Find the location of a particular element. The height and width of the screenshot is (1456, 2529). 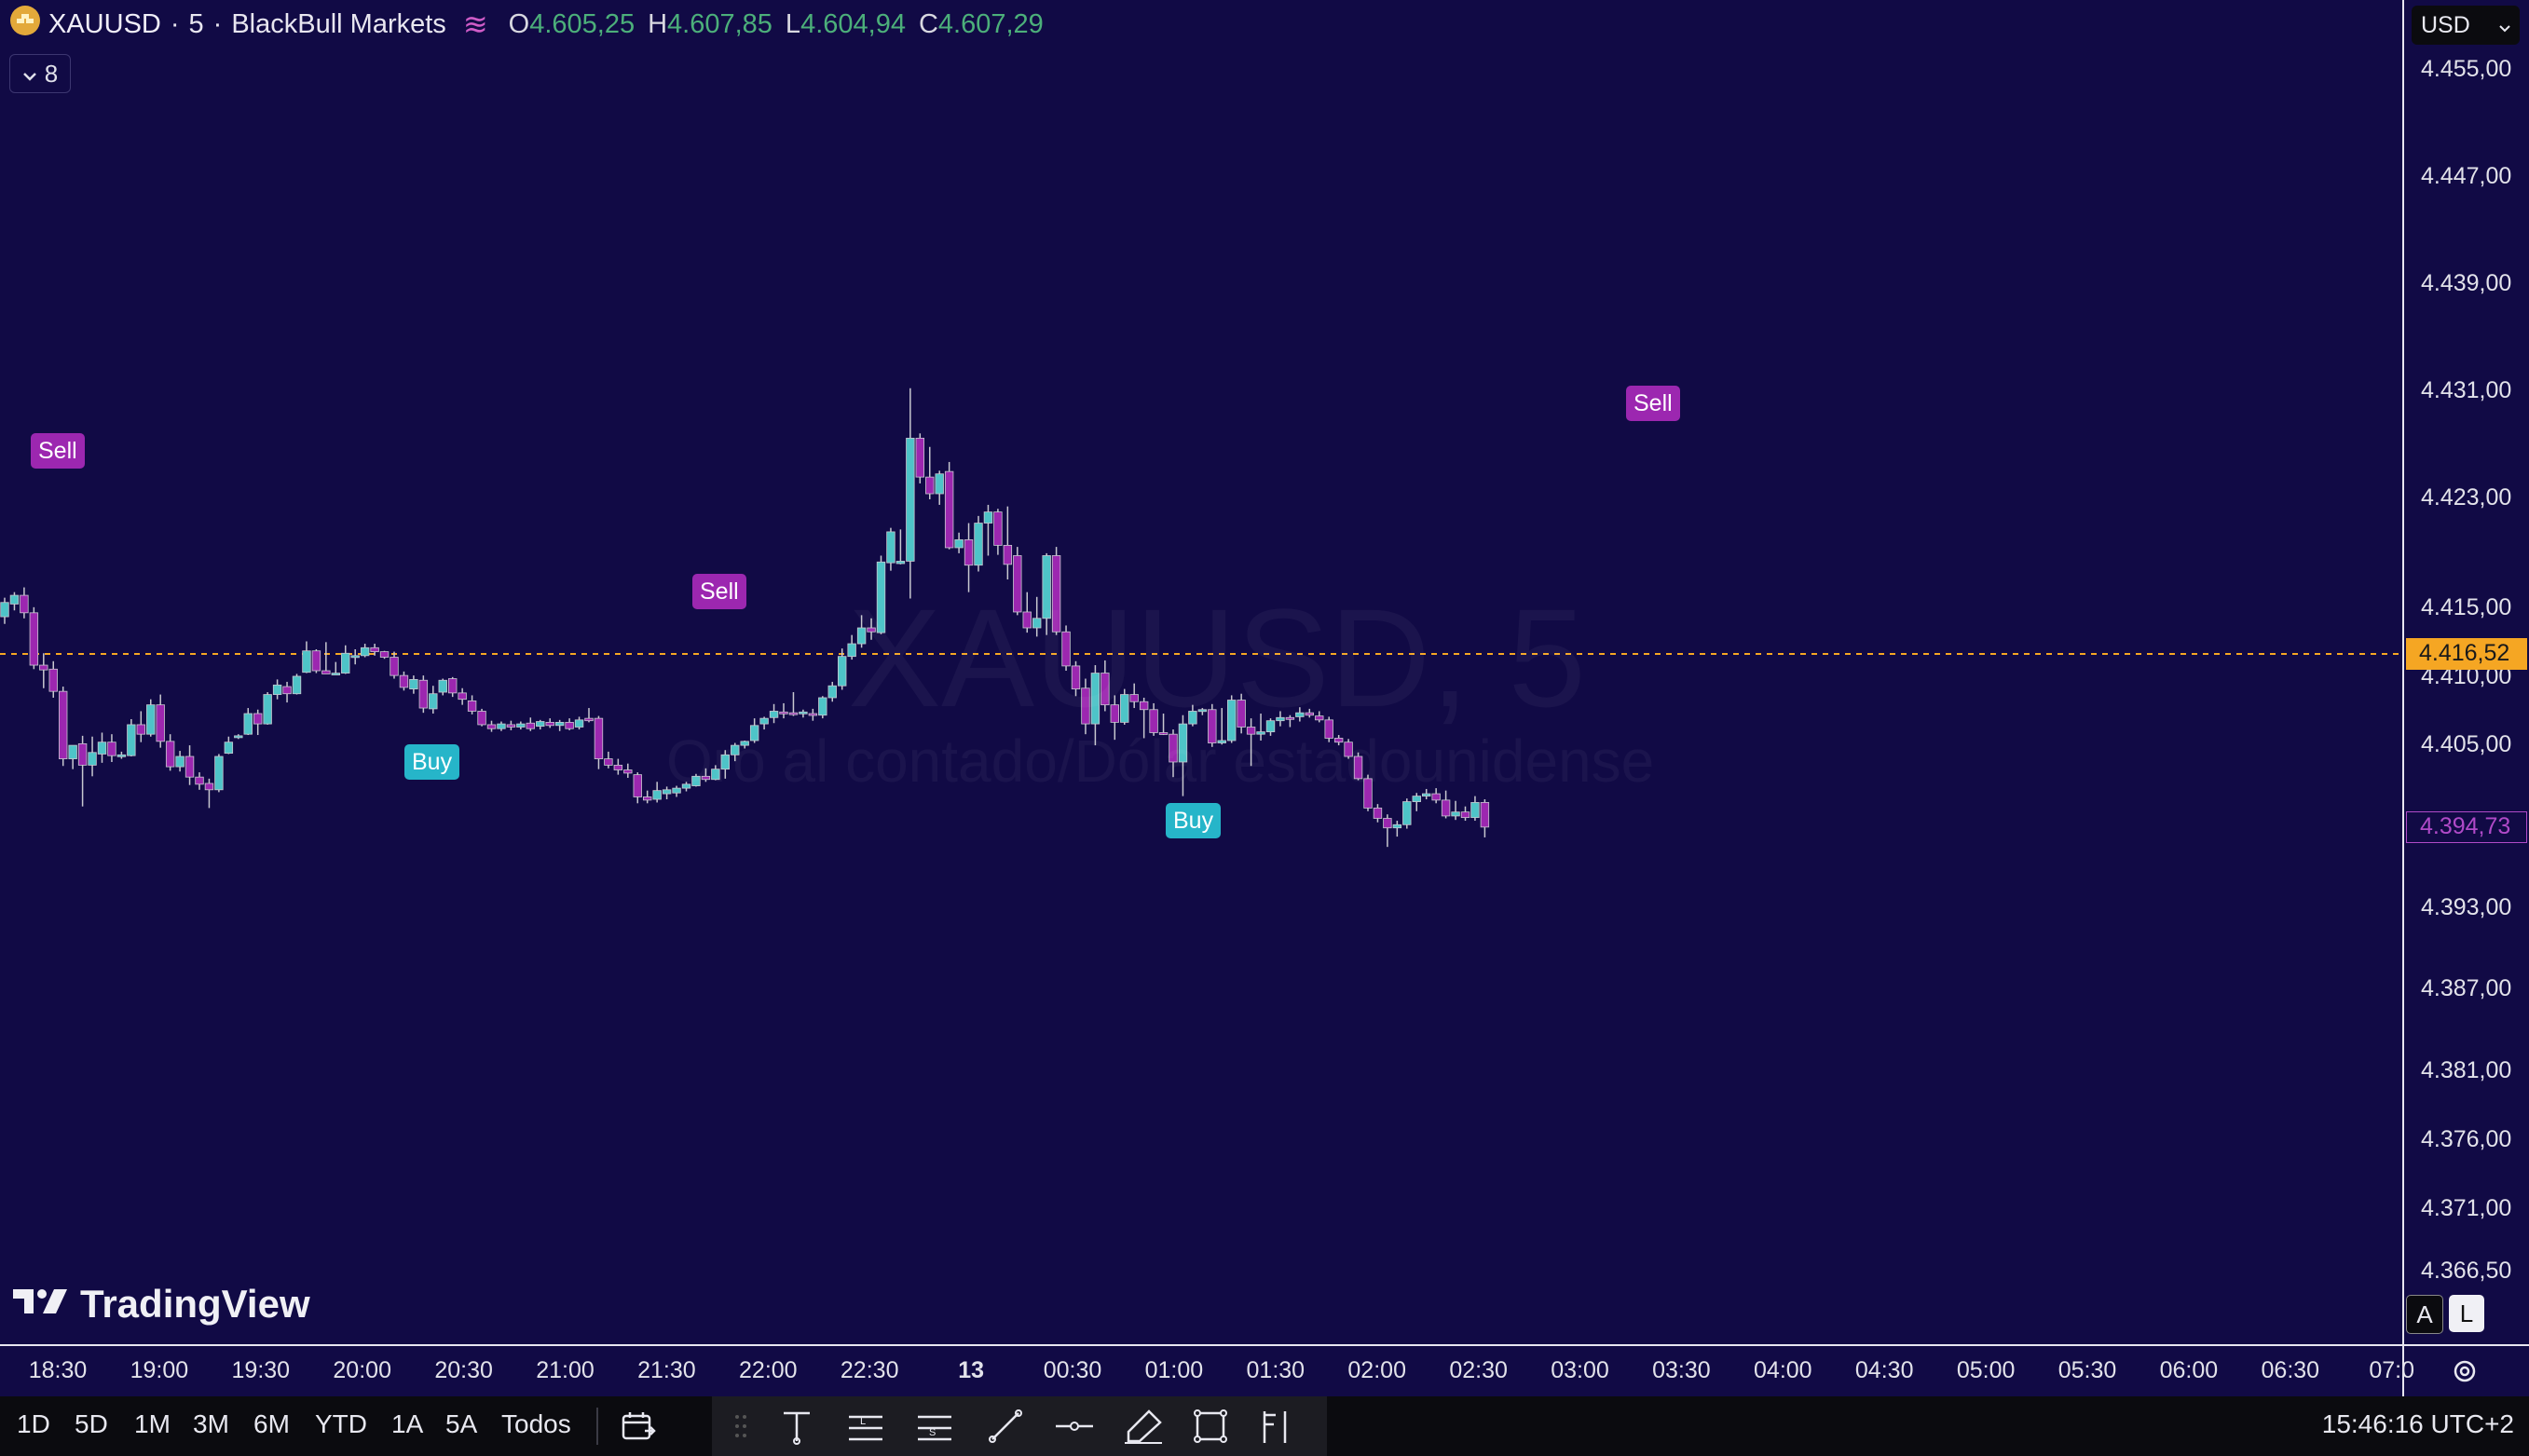

symbol-name: XAUUSD is located at coordinates (104, 24).